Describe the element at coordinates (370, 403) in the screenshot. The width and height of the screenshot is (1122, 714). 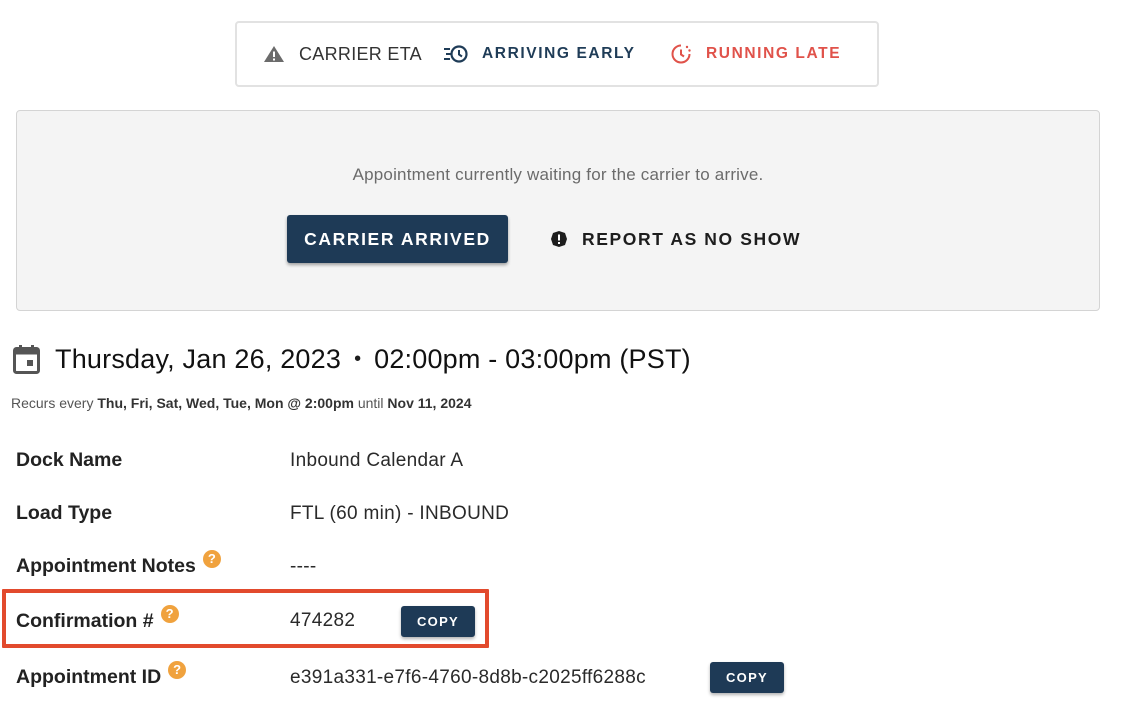
I see `recurs-until-word: until` at that location.